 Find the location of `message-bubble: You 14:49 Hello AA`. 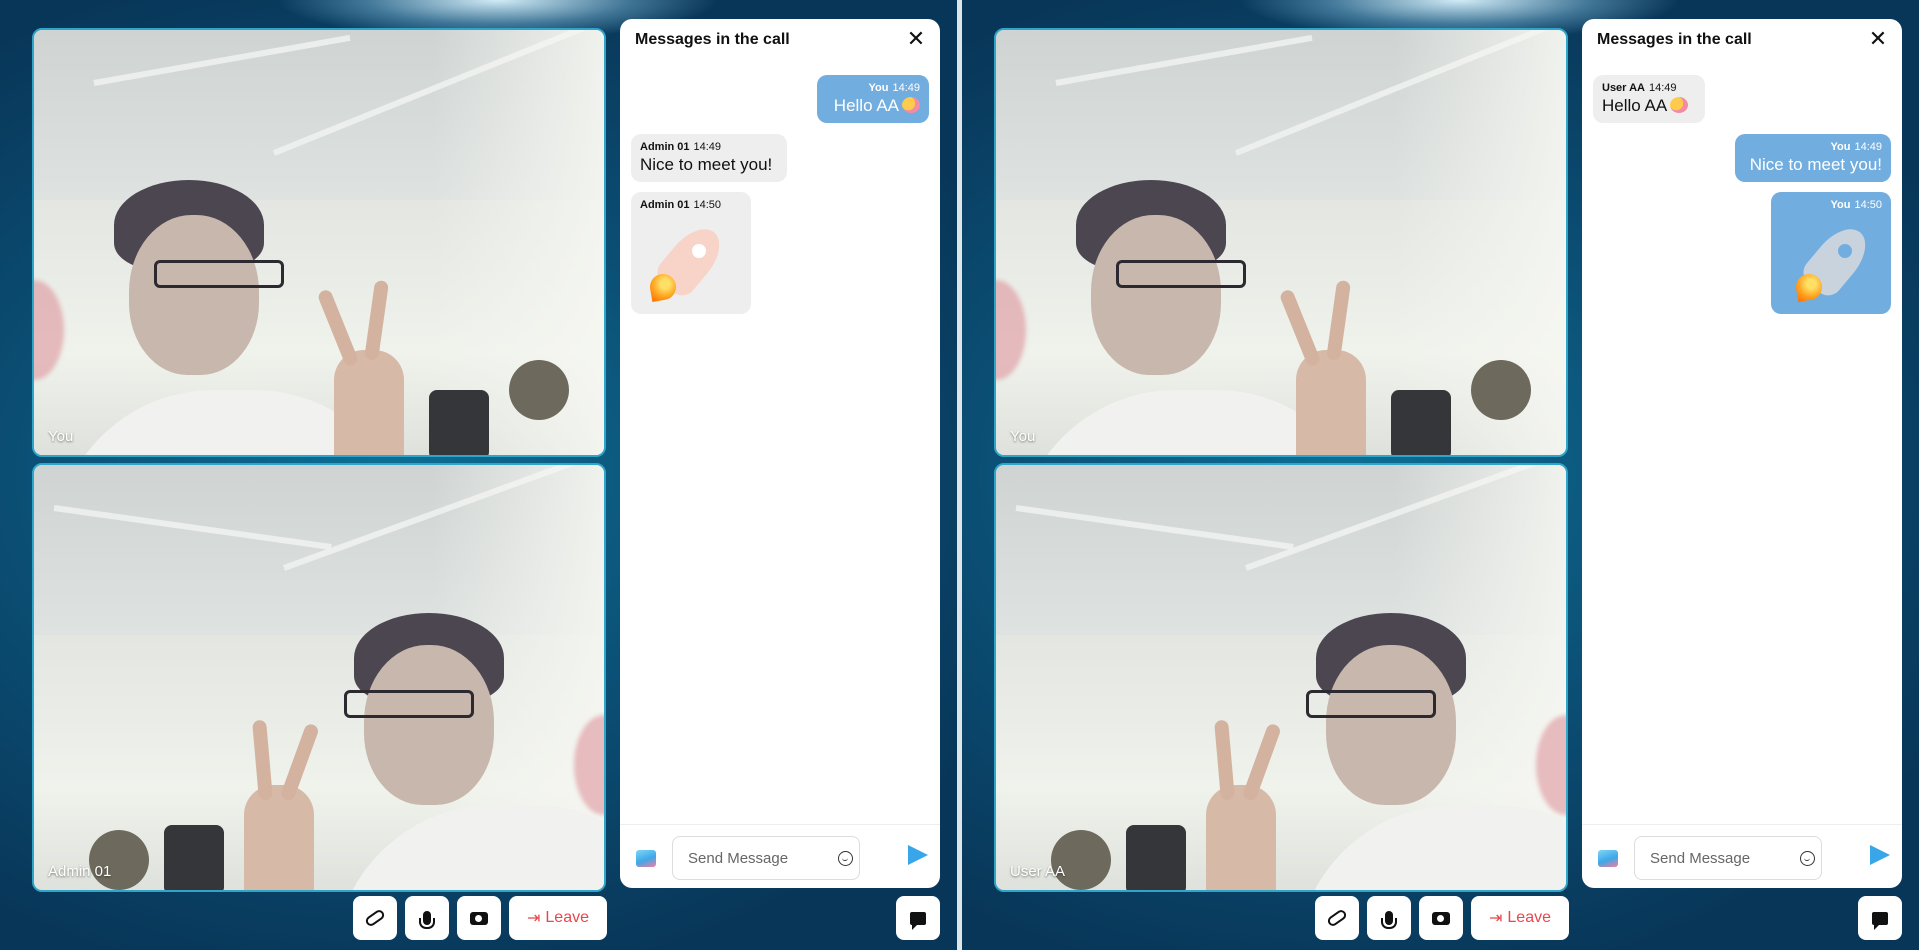

message-bubble: You 14:49 Hello AA is located at coordinates (873, 99).